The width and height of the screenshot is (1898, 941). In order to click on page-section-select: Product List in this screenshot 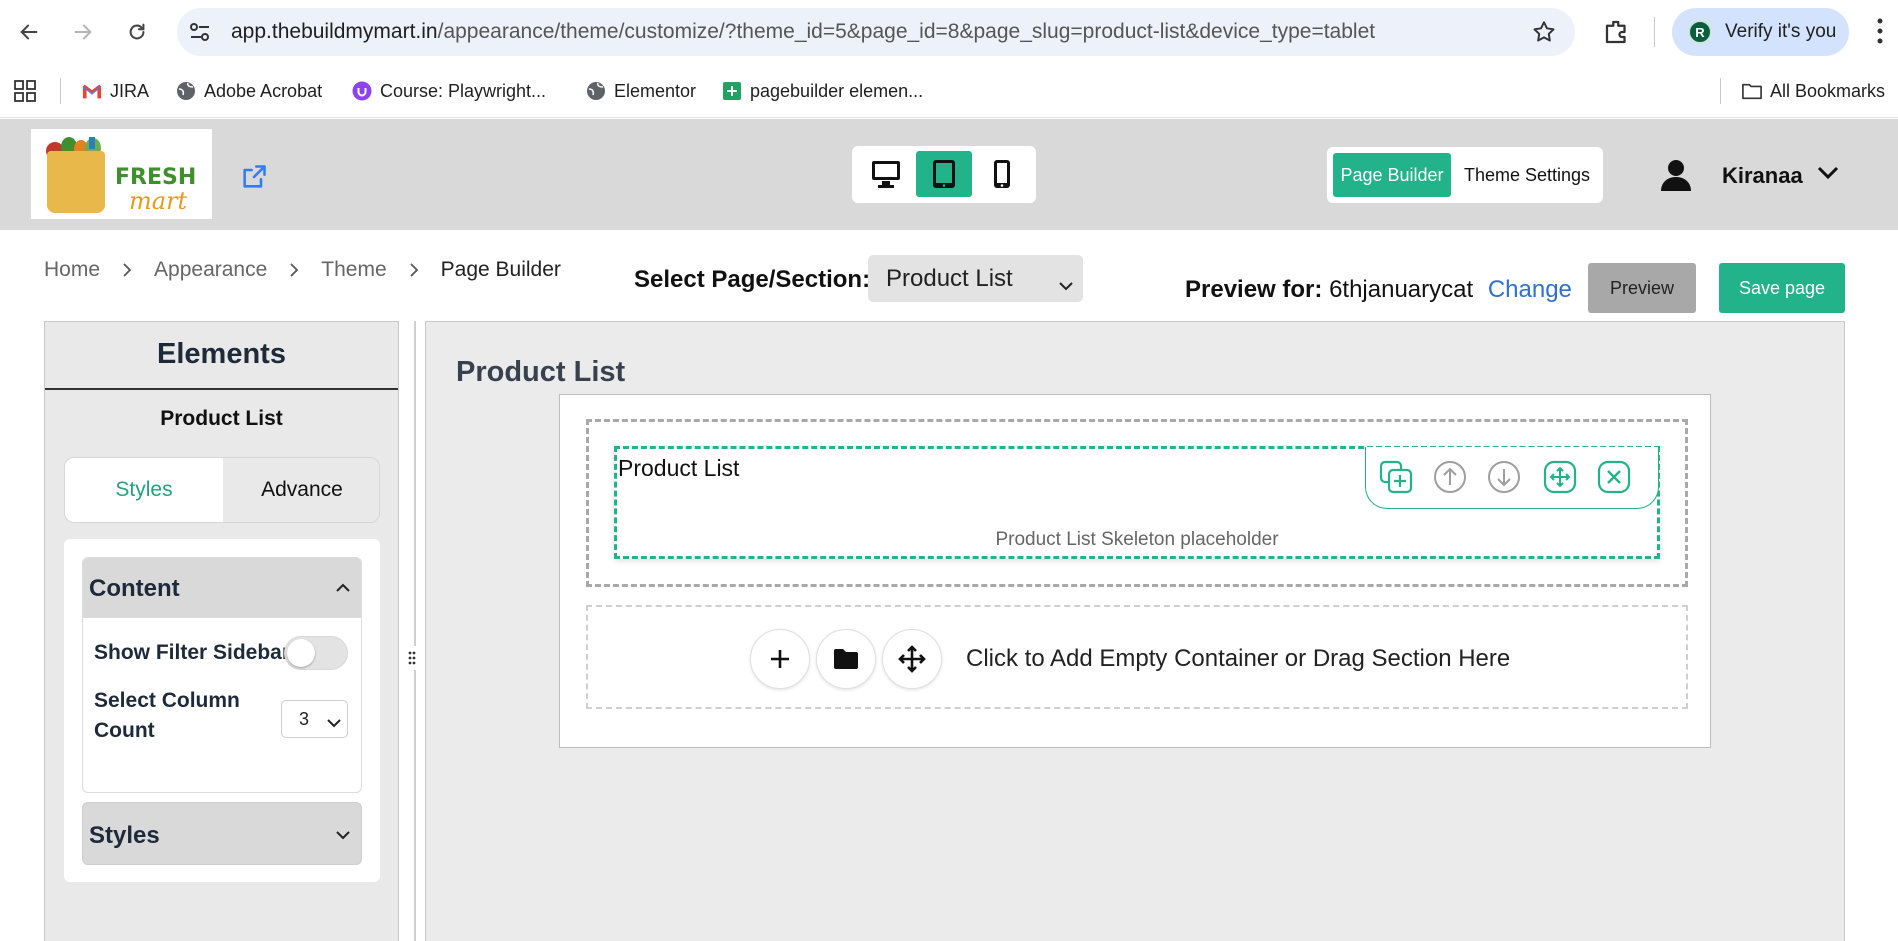, I will do `click(975, 278)`.